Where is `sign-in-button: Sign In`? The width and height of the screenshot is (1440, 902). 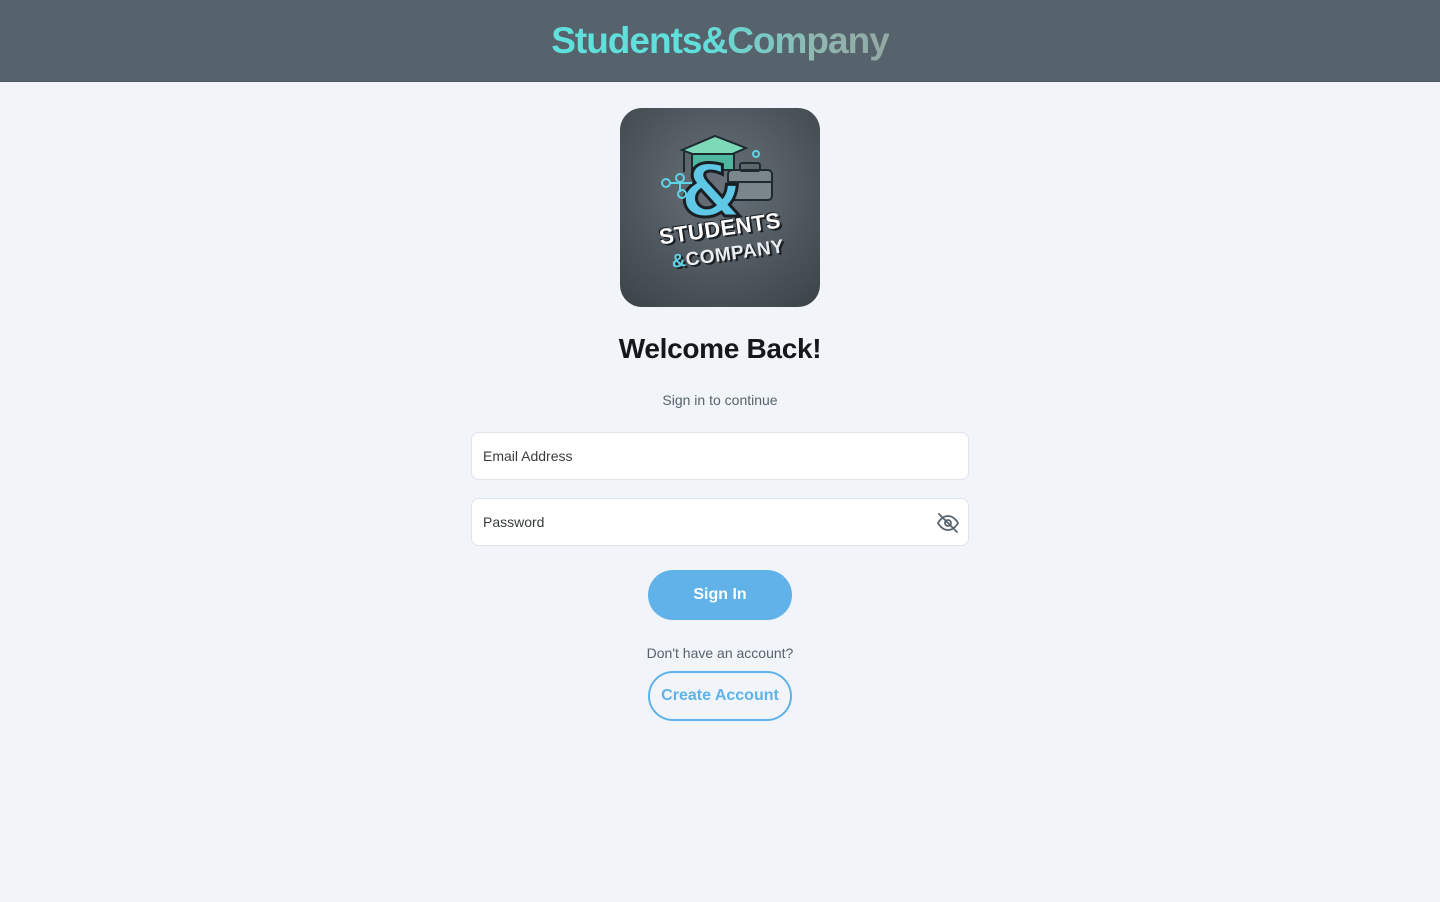 sign-in-button: Sign In is located at coordinates (720, 595).